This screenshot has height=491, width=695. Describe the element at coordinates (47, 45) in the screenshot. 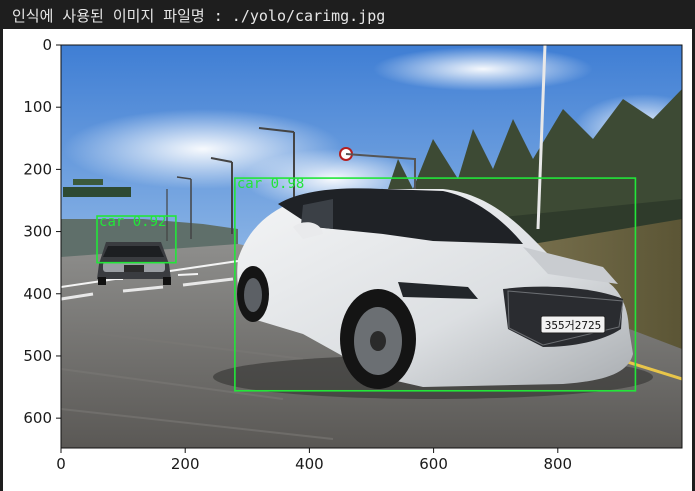

I see `y-tick-label: 0` at that location.